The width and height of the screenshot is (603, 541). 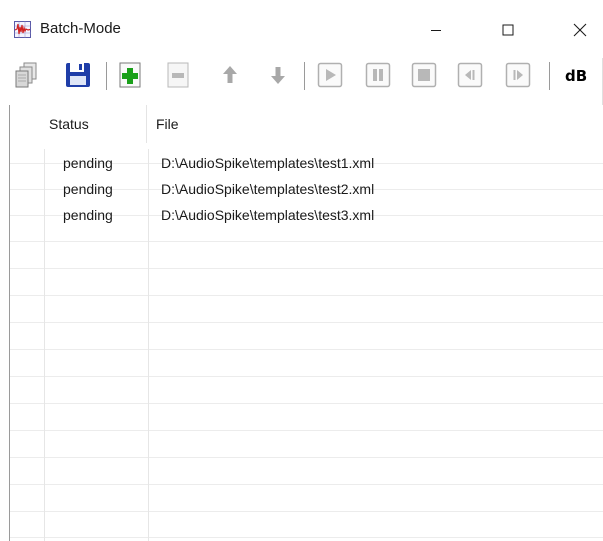 I want to click on row-file-path: D:\AudioSpike\templates\test1.xml, so click(x=268, y=163).